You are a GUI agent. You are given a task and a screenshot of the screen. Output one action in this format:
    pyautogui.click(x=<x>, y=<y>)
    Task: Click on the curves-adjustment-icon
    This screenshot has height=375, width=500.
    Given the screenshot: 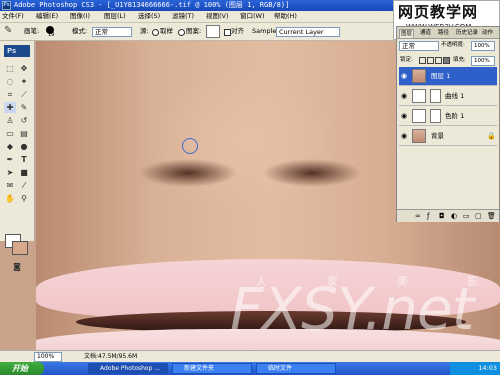 What is the action you would take?
    pyautogui.click(x=419, y=96)
    